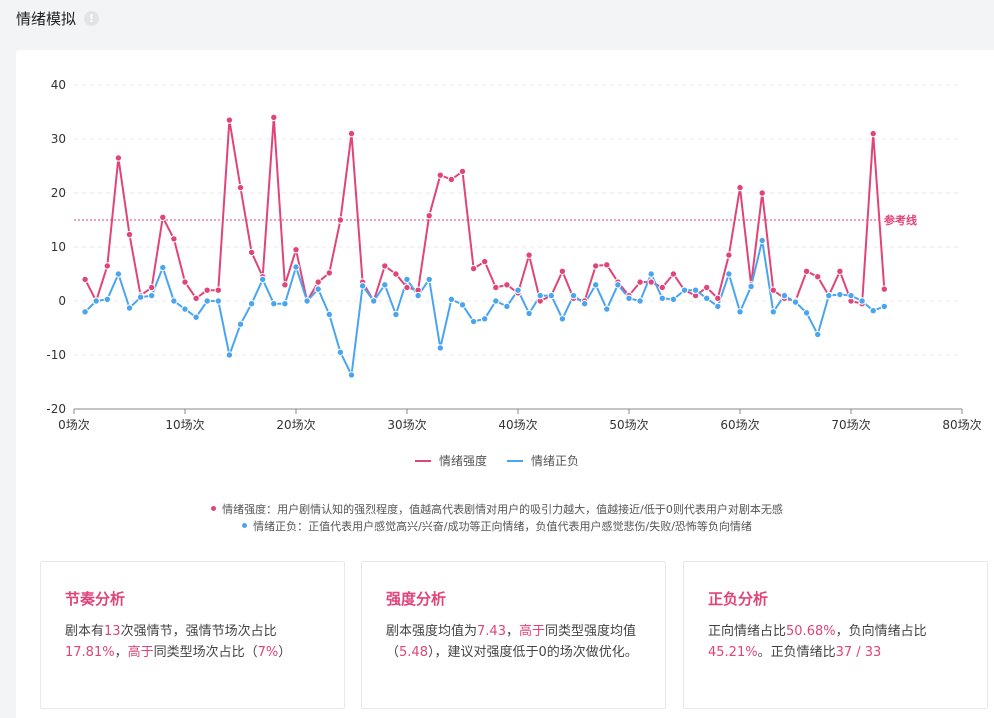 This screenshot has width=994, height=718. What do you see at coordinates (462, 461) in the screenshot?
I see `legend-label-intensity: 情绪强度` at bounding box center [462, 461].